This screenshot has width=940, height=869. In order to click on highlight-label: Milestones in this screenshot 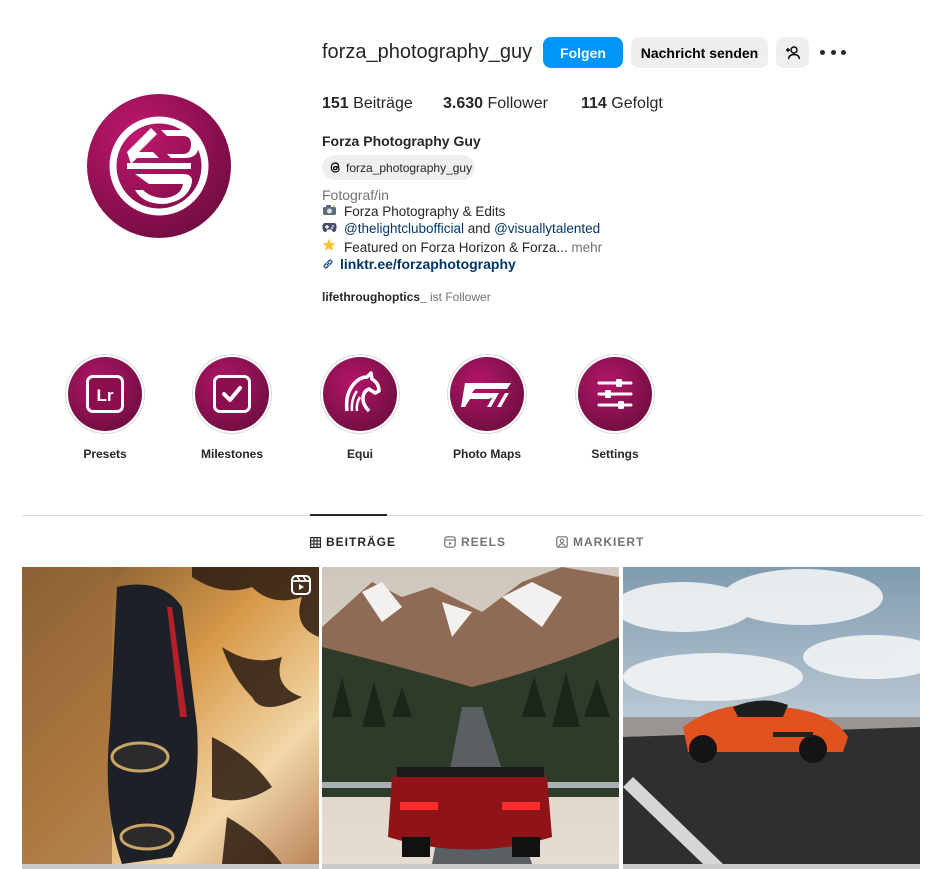, I will do `click(231, 454)`.